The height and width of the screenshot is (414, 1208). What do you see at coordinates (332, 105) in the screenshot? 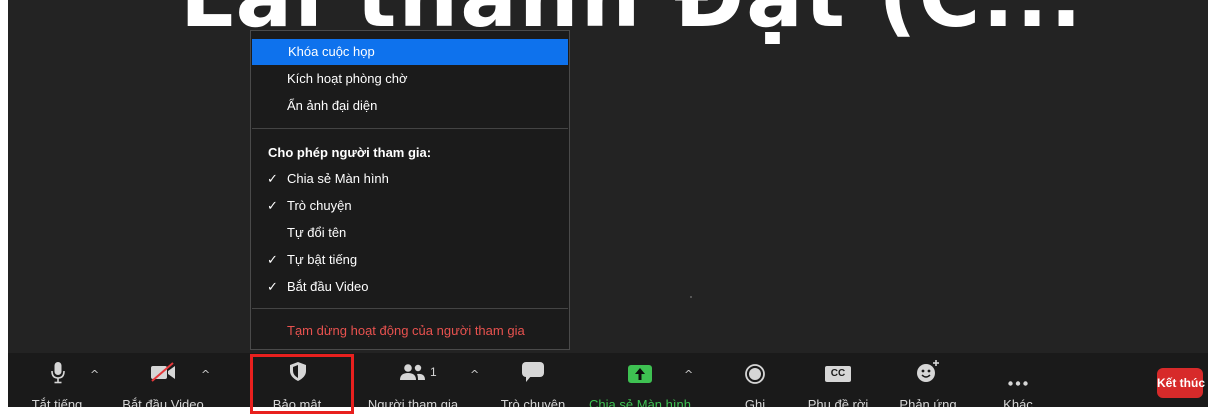
I see `hide-profile-label: Ẩn ảnh đại diện` at bounding box center [332, 105].